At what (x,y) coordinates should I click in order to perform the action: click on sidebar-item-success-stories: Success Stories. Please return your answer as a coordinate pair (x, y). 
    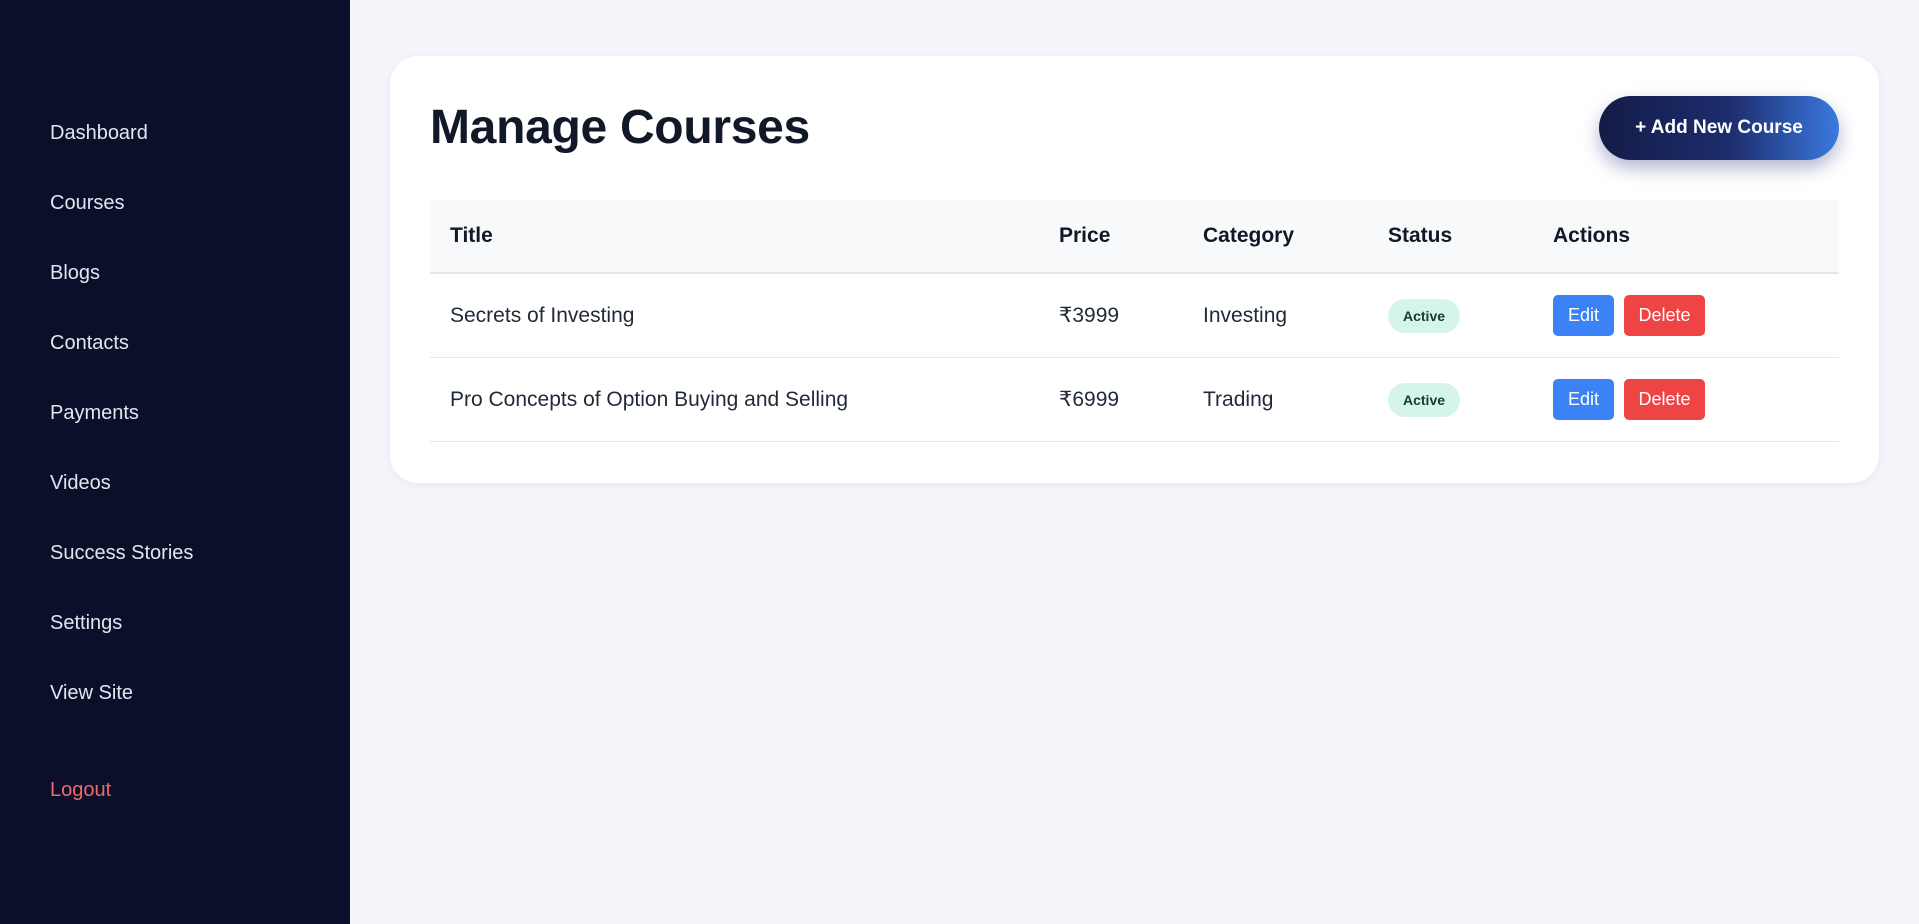
    Looking at the image, I should click on (121, 553).